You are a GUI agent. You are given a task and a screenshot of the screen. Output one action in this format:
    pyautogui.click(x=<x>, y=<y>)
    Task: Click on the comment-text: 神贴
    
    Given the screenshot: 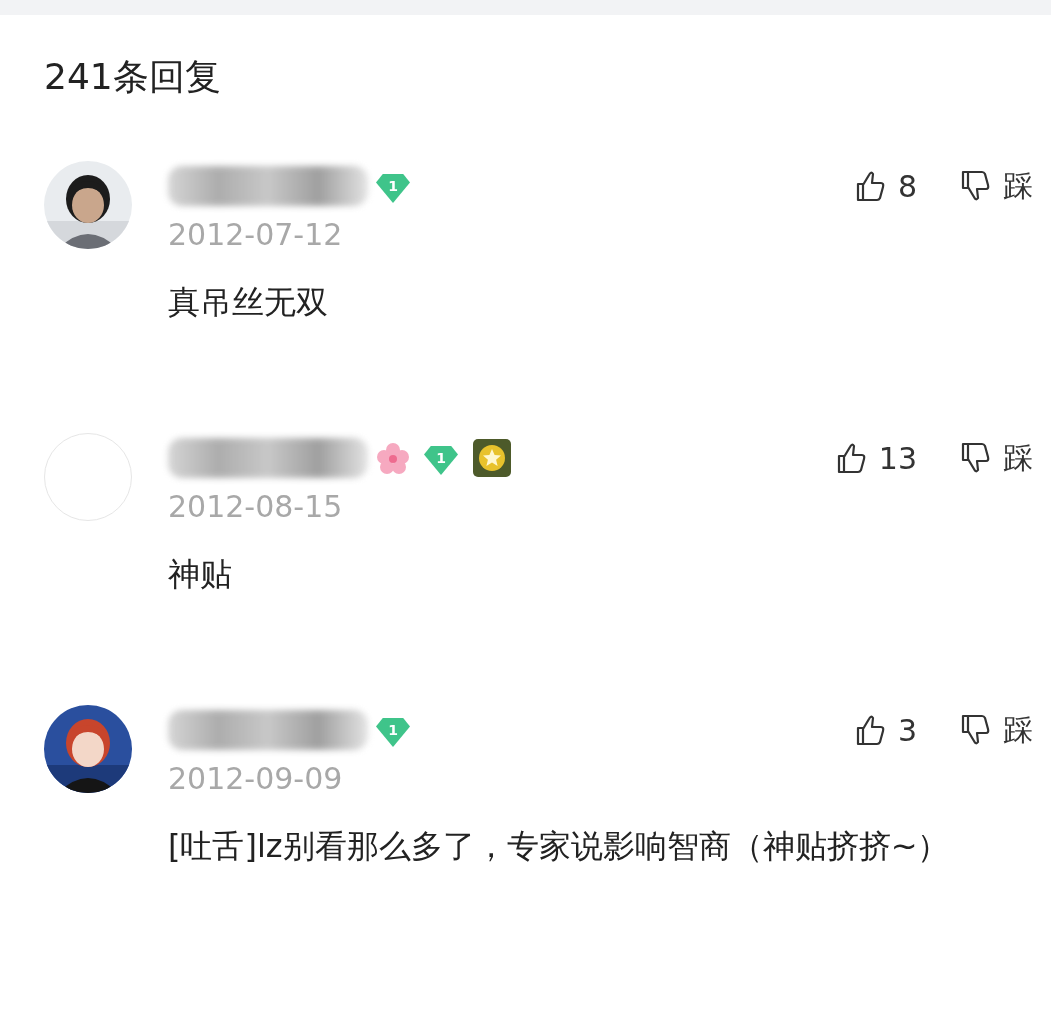 What is the action you would take?
    pyautogui.click(x=200, y=574)
    